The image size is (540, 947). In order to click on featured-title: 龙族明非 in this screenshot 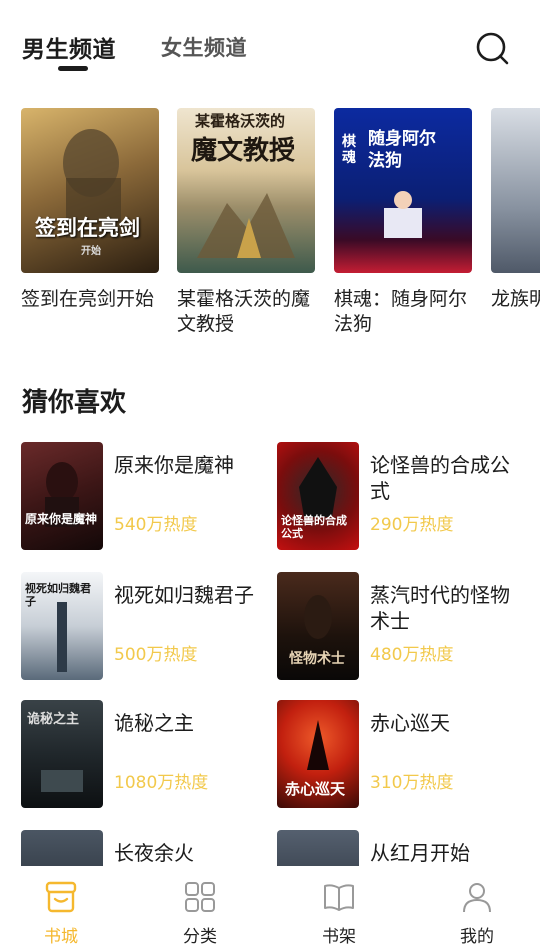, I will do `click(515, 299)`.